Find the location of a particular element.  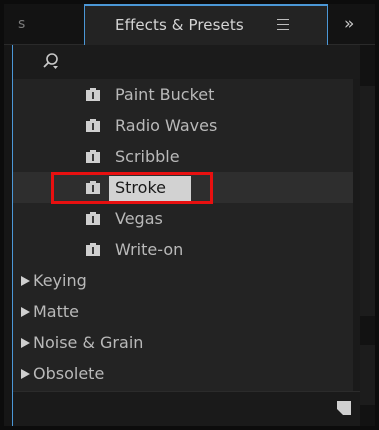

category-label: Keying is located at coordinates (60, 280).